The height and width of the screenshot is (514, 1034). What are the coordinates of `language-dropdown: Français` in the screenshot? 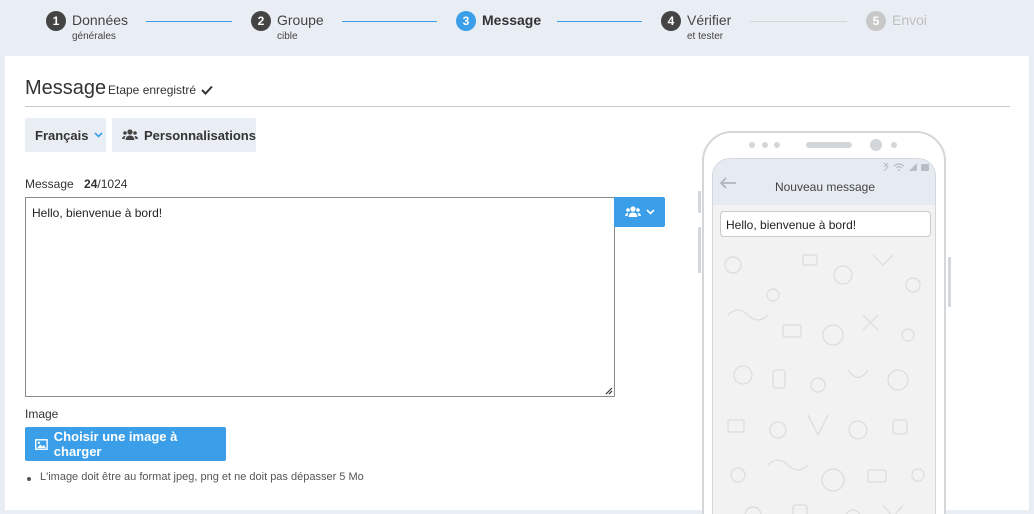 It's located at (65, 135).